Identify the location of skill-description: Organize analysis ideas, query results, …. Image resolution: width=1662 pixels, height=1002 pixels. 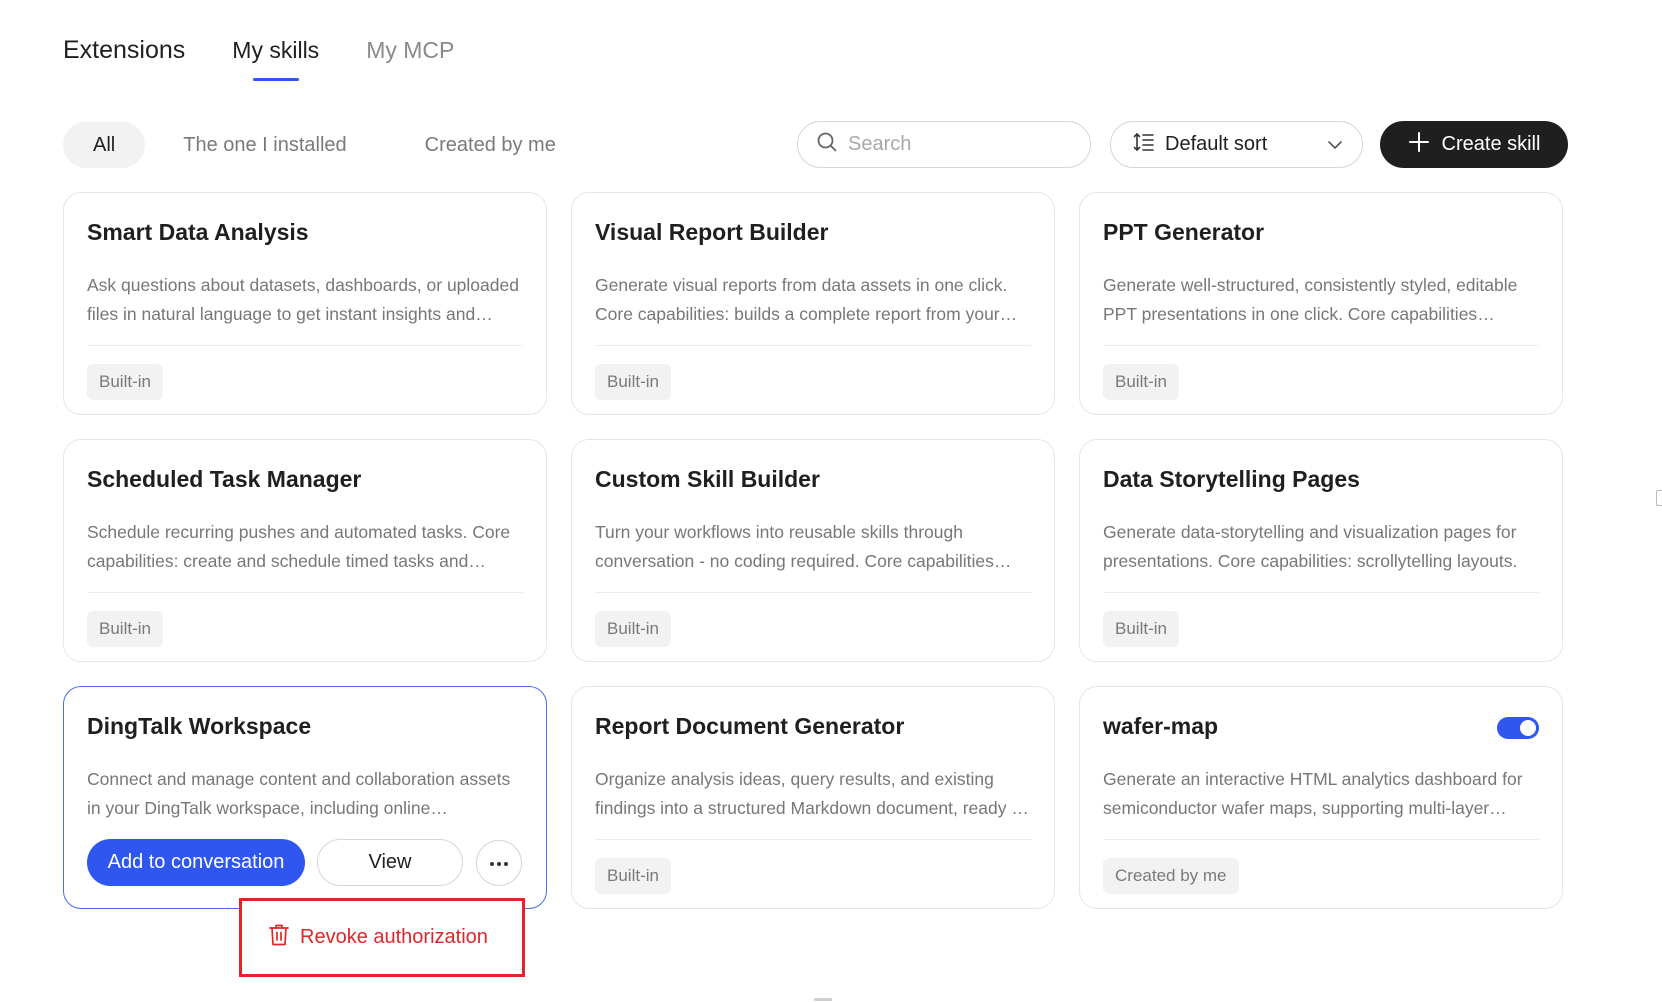
(810, 793).